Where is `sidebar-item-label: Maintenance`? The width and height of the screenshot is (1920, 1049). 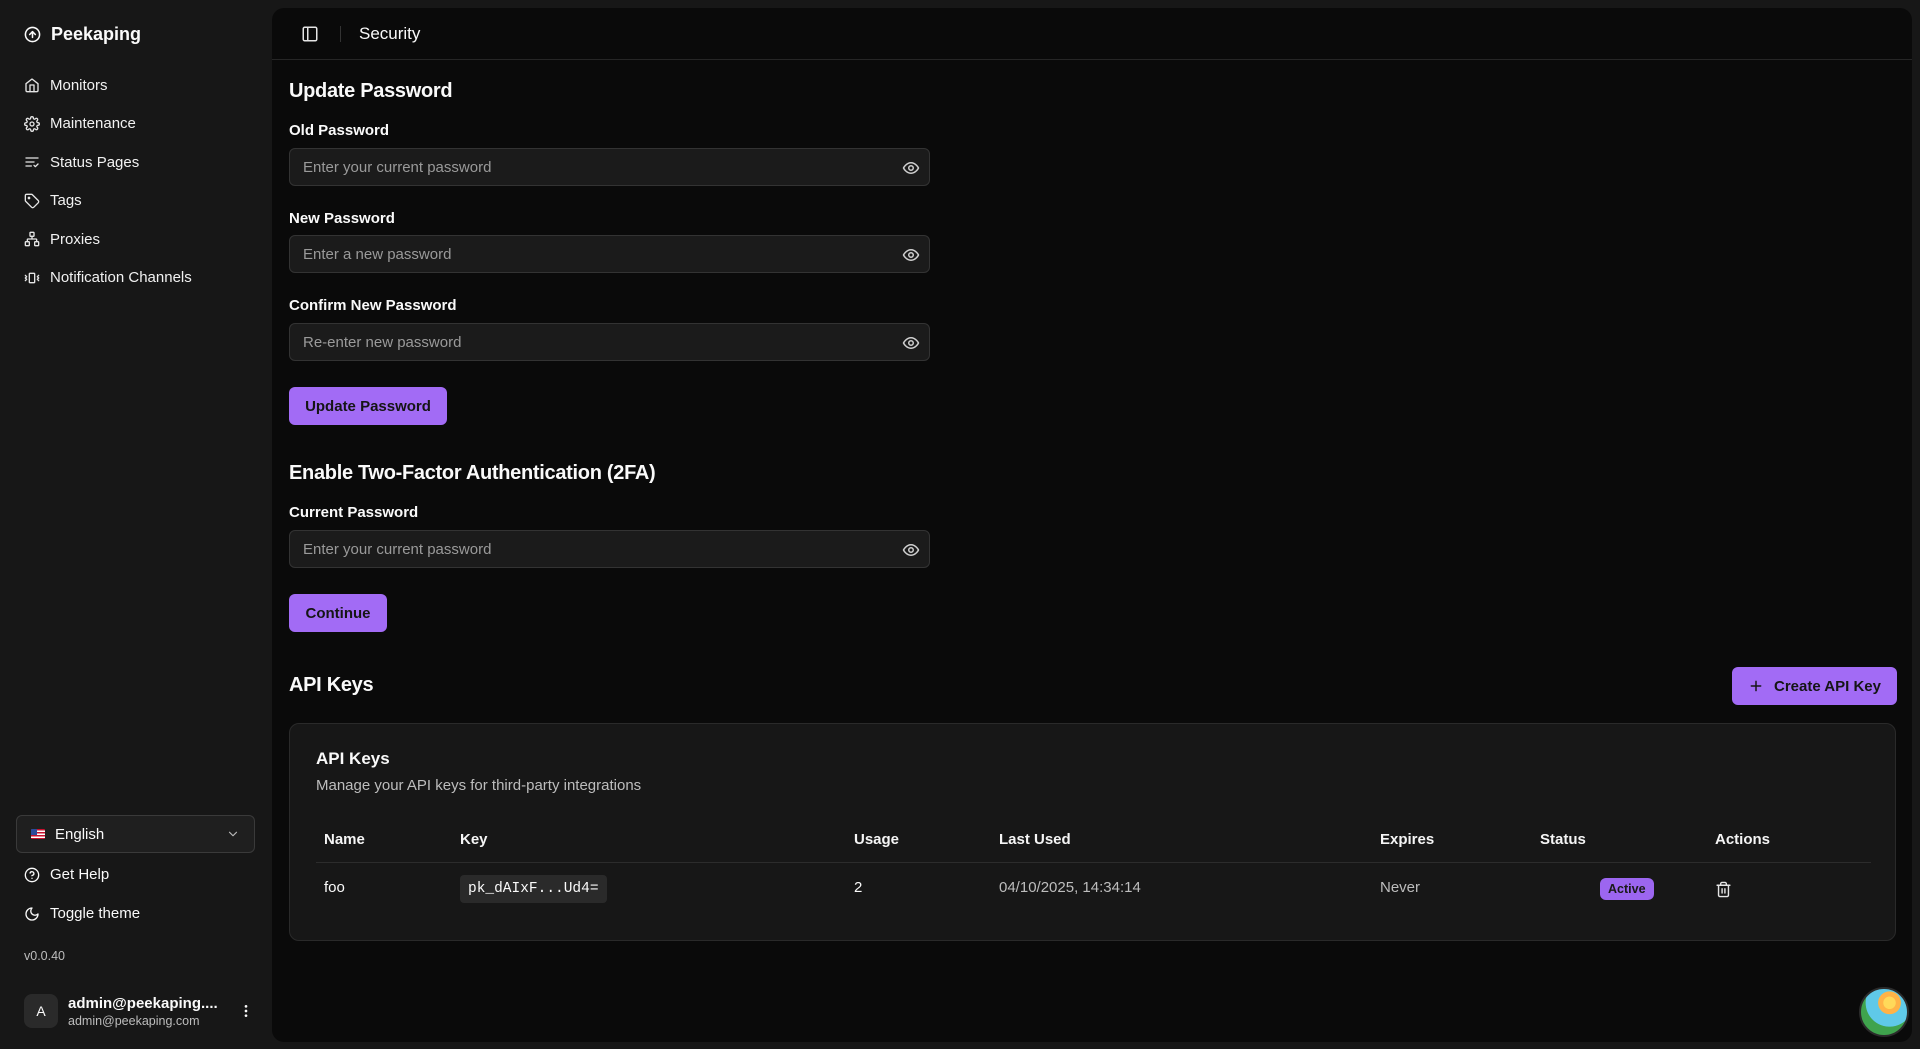 sidebar-item-label: Maintenance is located at coordinates (93, 124).